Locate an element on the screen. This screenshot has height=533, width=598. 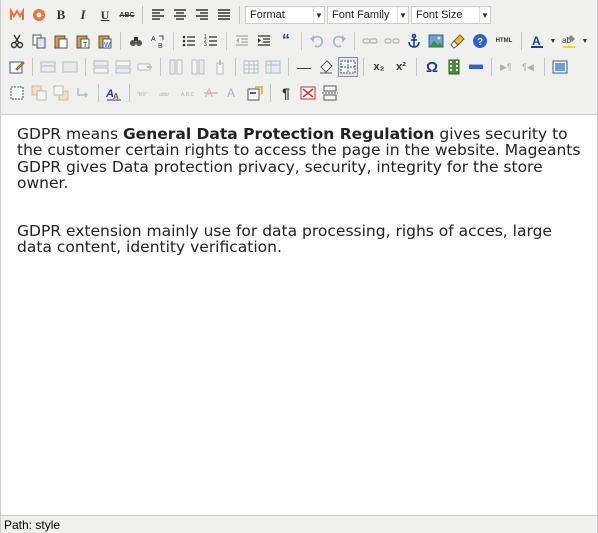
insert-layer-box-icon is located at coordinates (17, 93).